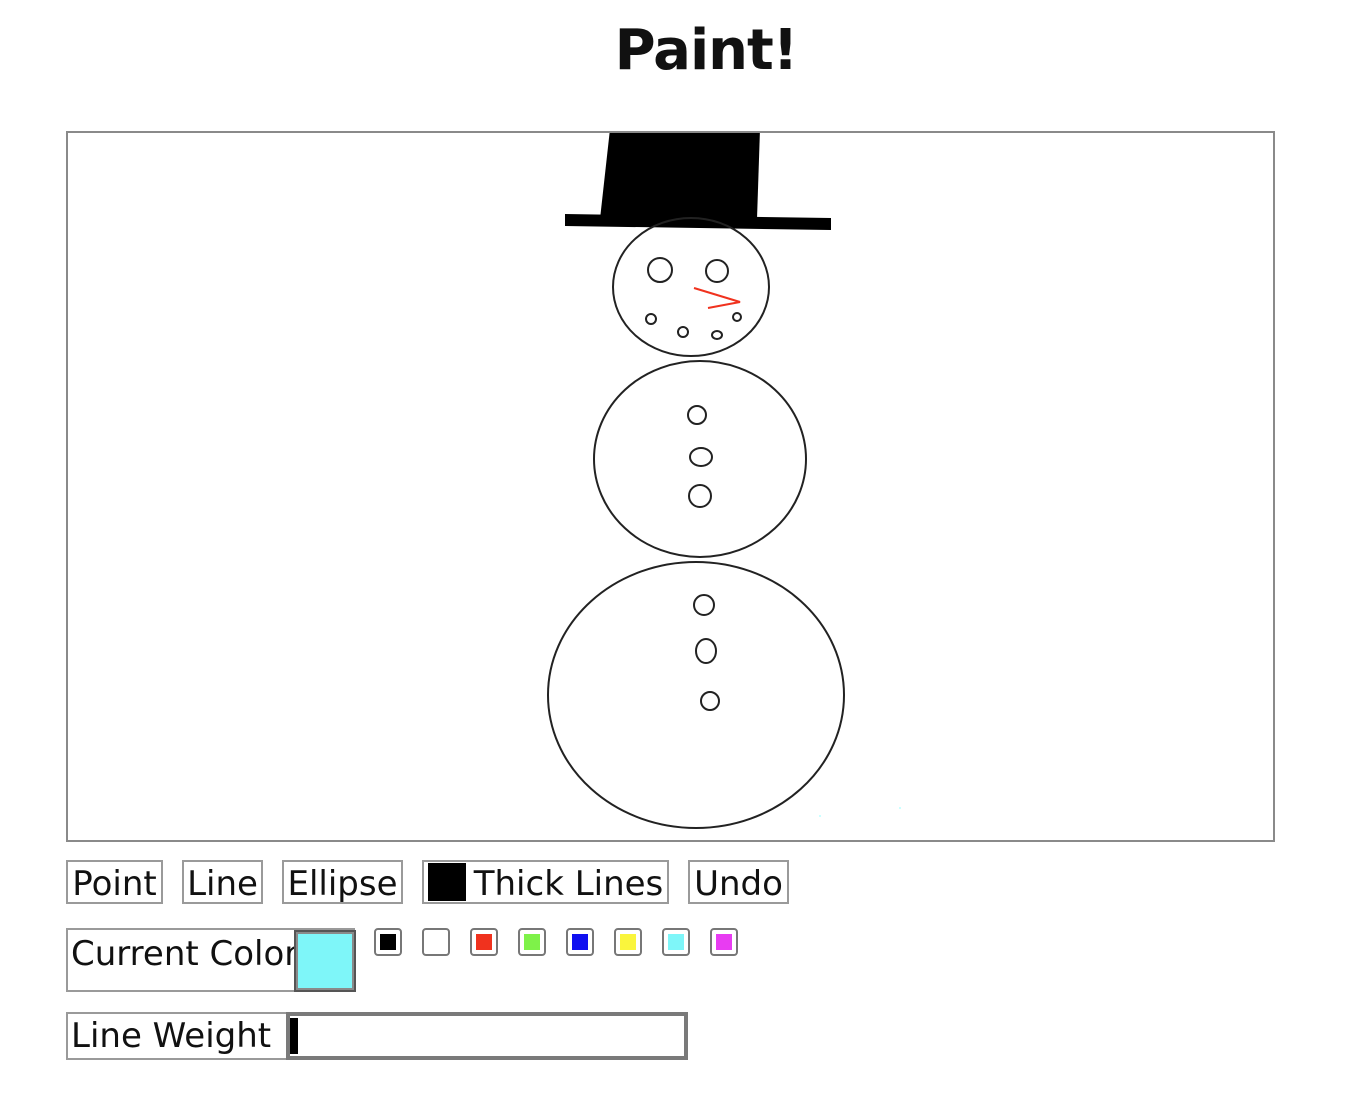 This screenshot has width=1356, height=1114. I want to click on current-color-box: Current Color, so click(211, 960).